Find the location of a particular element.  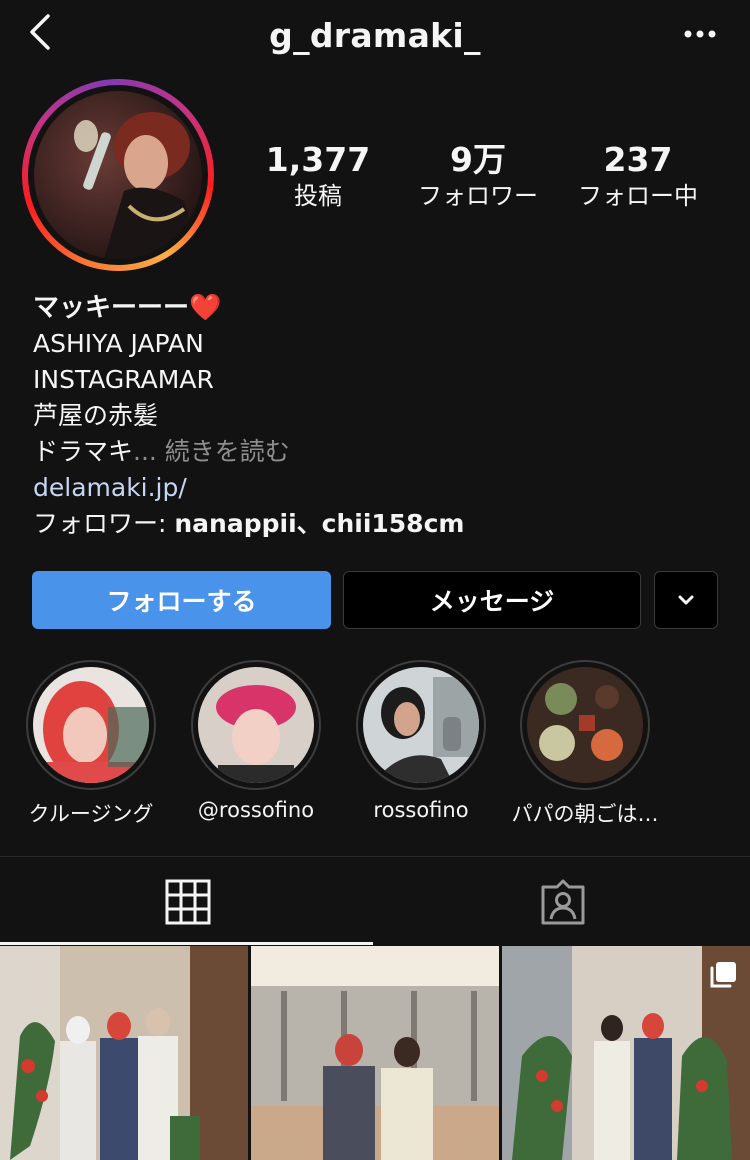

highlight-item: @rossofino is located at coordinates (256, 741).